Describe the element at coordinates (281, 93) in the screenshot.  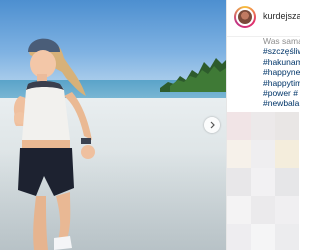
I see `hashtag-link: #power #` at that location.